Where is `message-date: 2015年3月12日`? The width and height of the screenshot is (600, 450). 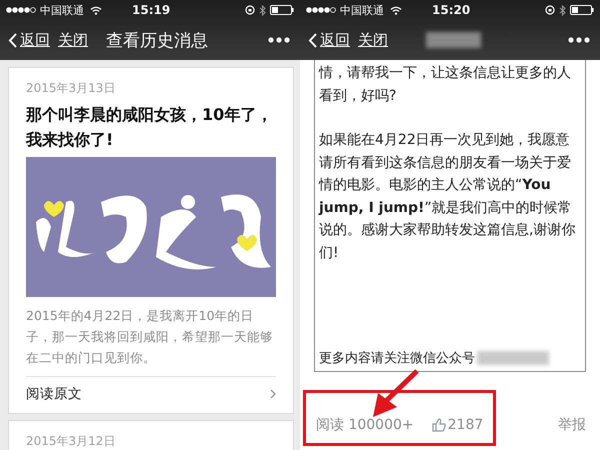 message-date: 2015年3月12日 is located at coordinates (71, 441).